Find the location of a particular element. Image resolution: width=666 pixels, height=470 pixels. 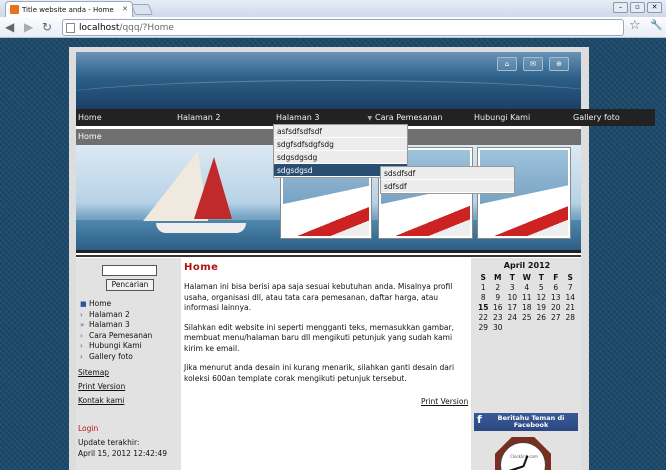

sidebar-item: › Halaman 2 is located at coordinates (116, 315).